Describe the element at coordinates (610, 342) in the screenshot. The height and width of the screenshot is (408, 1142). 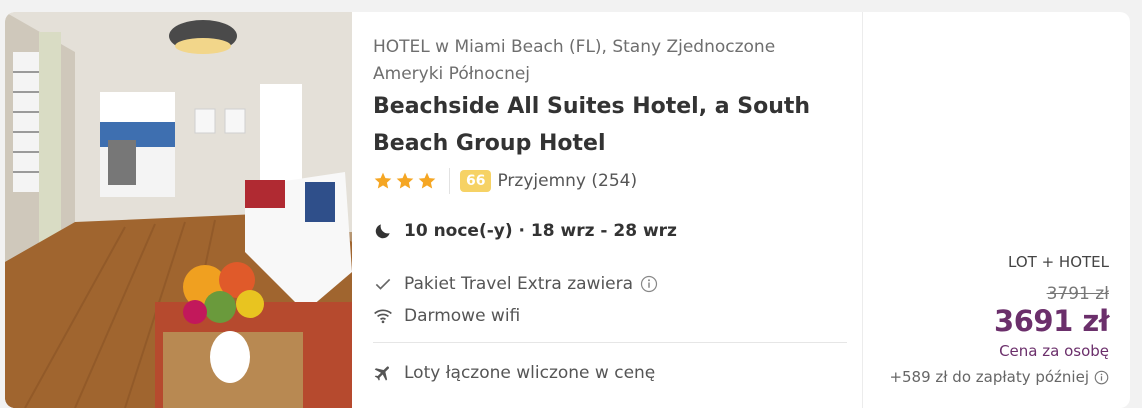
I see `section-divider` at that location.